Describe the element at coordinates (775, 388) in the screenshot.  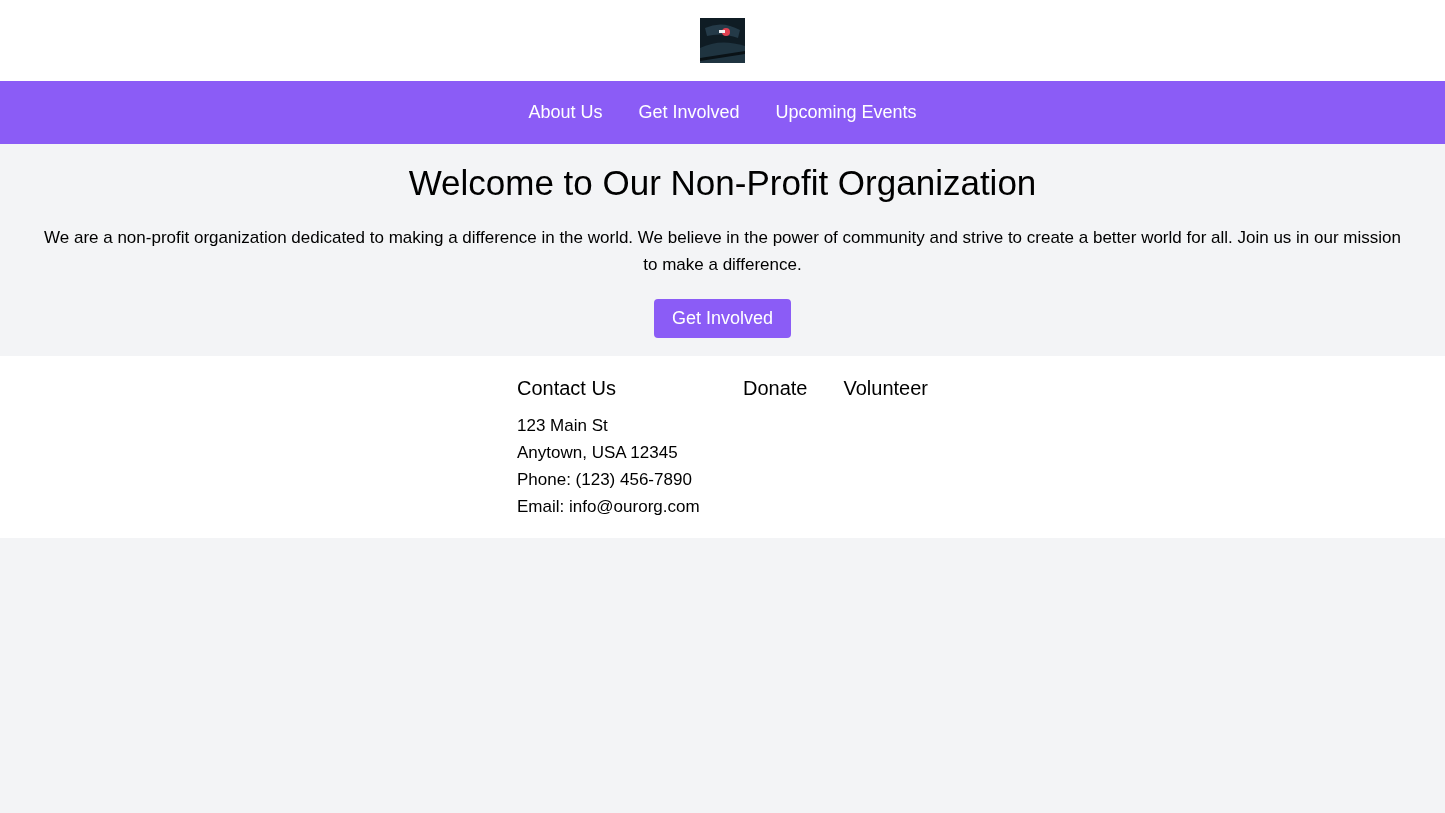
I see `footer-heading: Donate` at that location.